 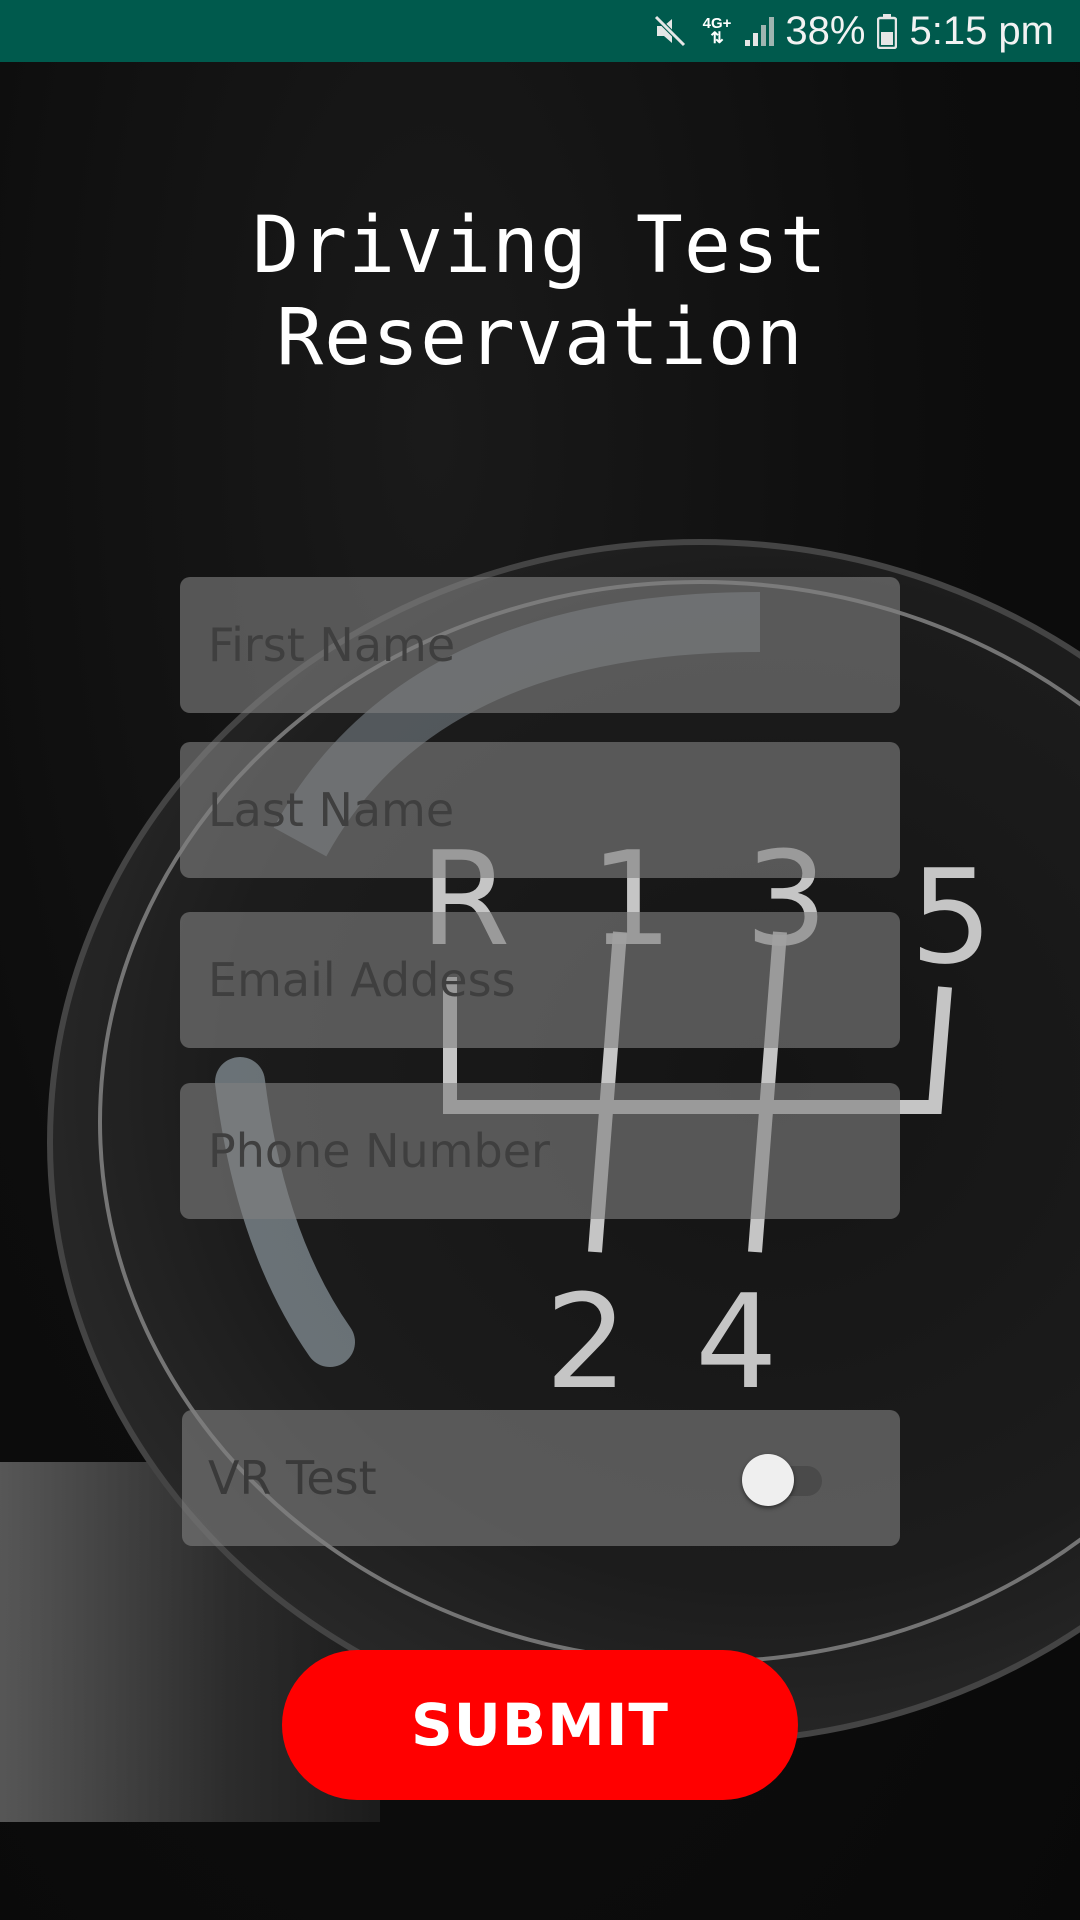 What do you see at coordinates (553, 1151) in the screenshot?
I see `phone-input` at bounding box center [553, 1151].